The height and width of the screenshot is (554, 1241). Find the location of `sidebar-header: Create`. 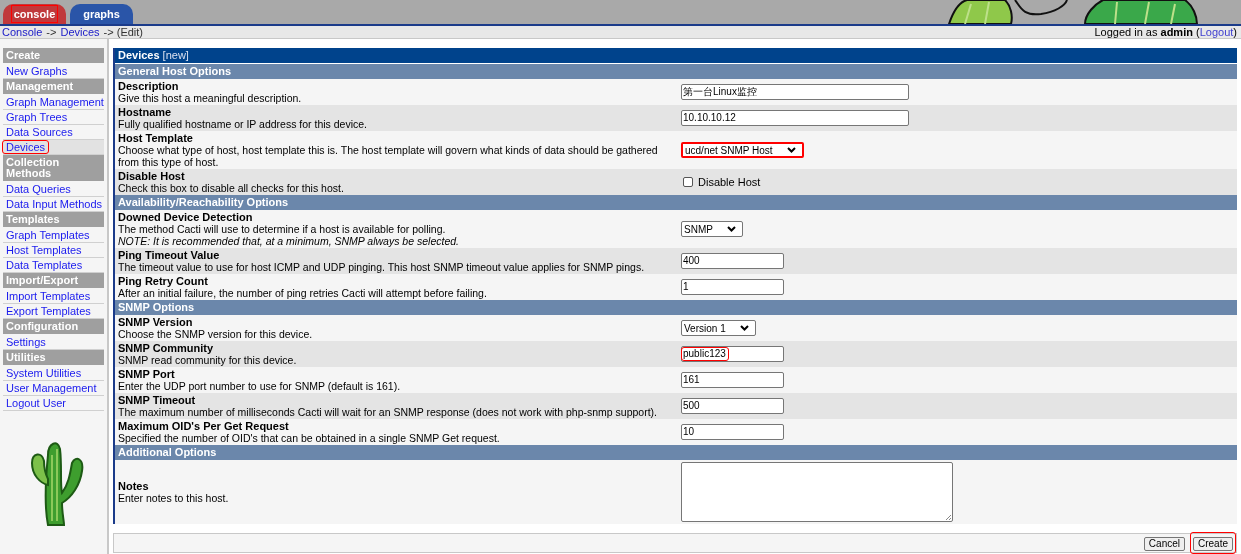

sidebar-header: Create is located at coordinates (53, 55).